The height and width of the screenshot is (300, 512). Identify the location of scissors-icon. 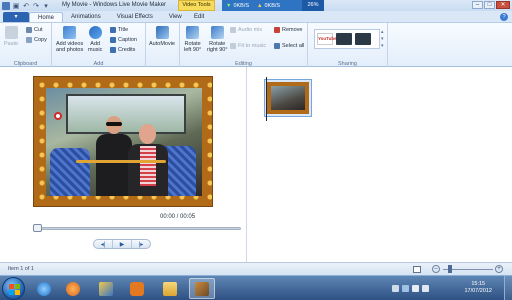
(29, 30).